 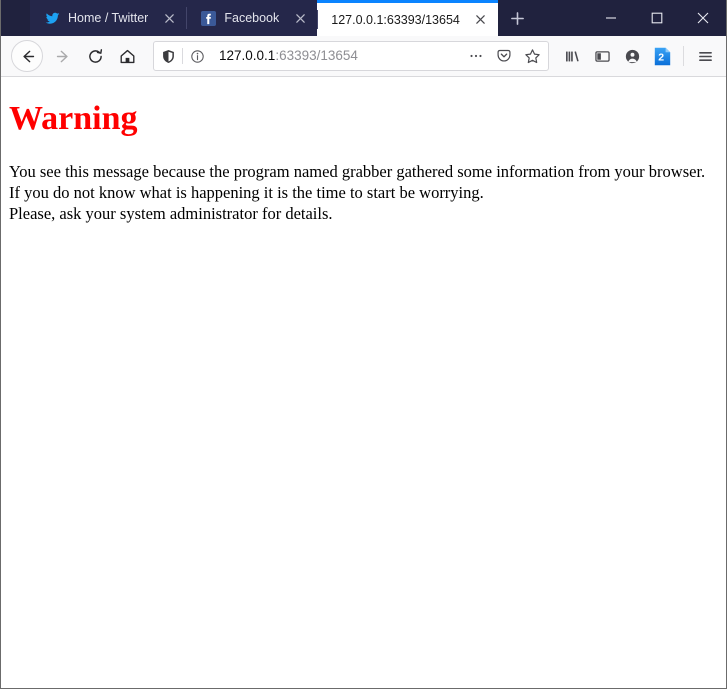 I want to click on container-count: 2, so click(x=661, y=57).